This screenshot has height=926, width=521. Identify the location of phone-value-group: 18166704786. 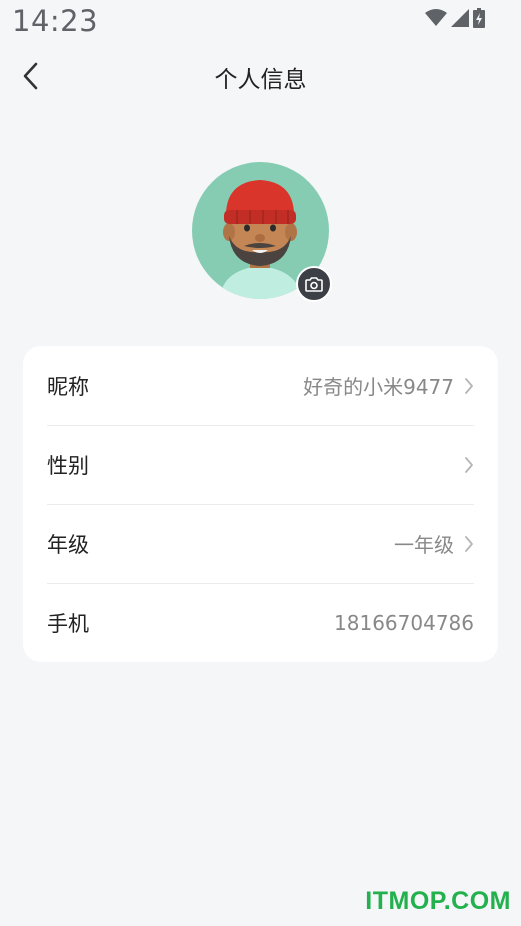
(404, 623).